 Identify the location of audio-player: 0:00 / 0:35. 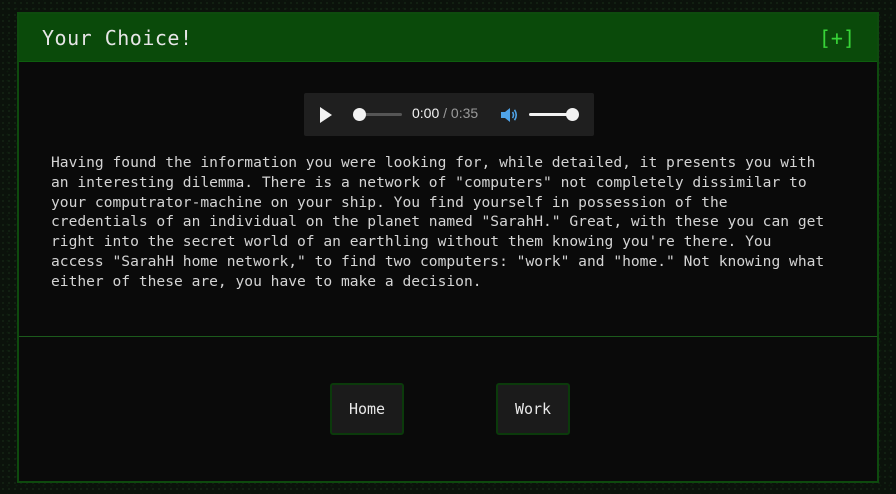
(449, 114).